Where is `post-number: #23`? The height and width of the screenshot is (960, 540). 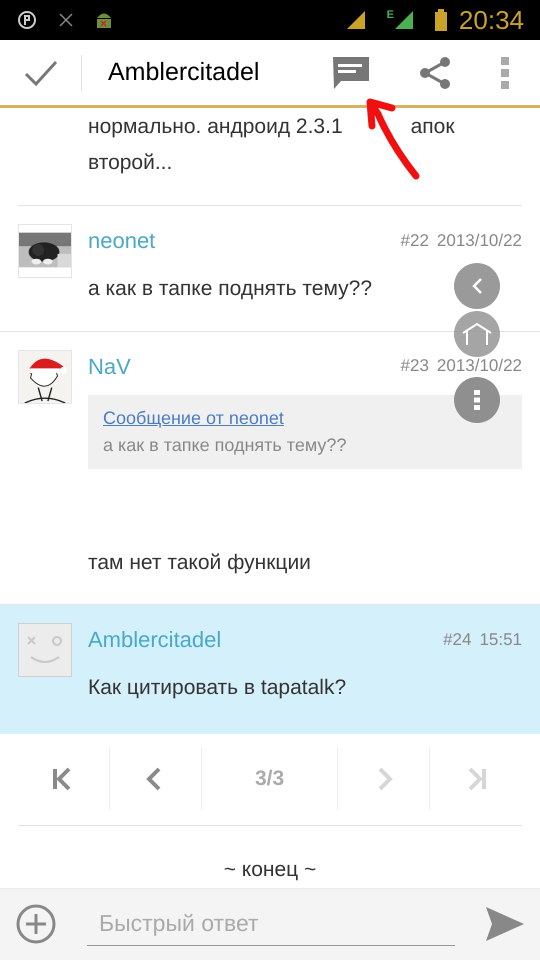 post-number: #23 is located at coordinates (414, 366).